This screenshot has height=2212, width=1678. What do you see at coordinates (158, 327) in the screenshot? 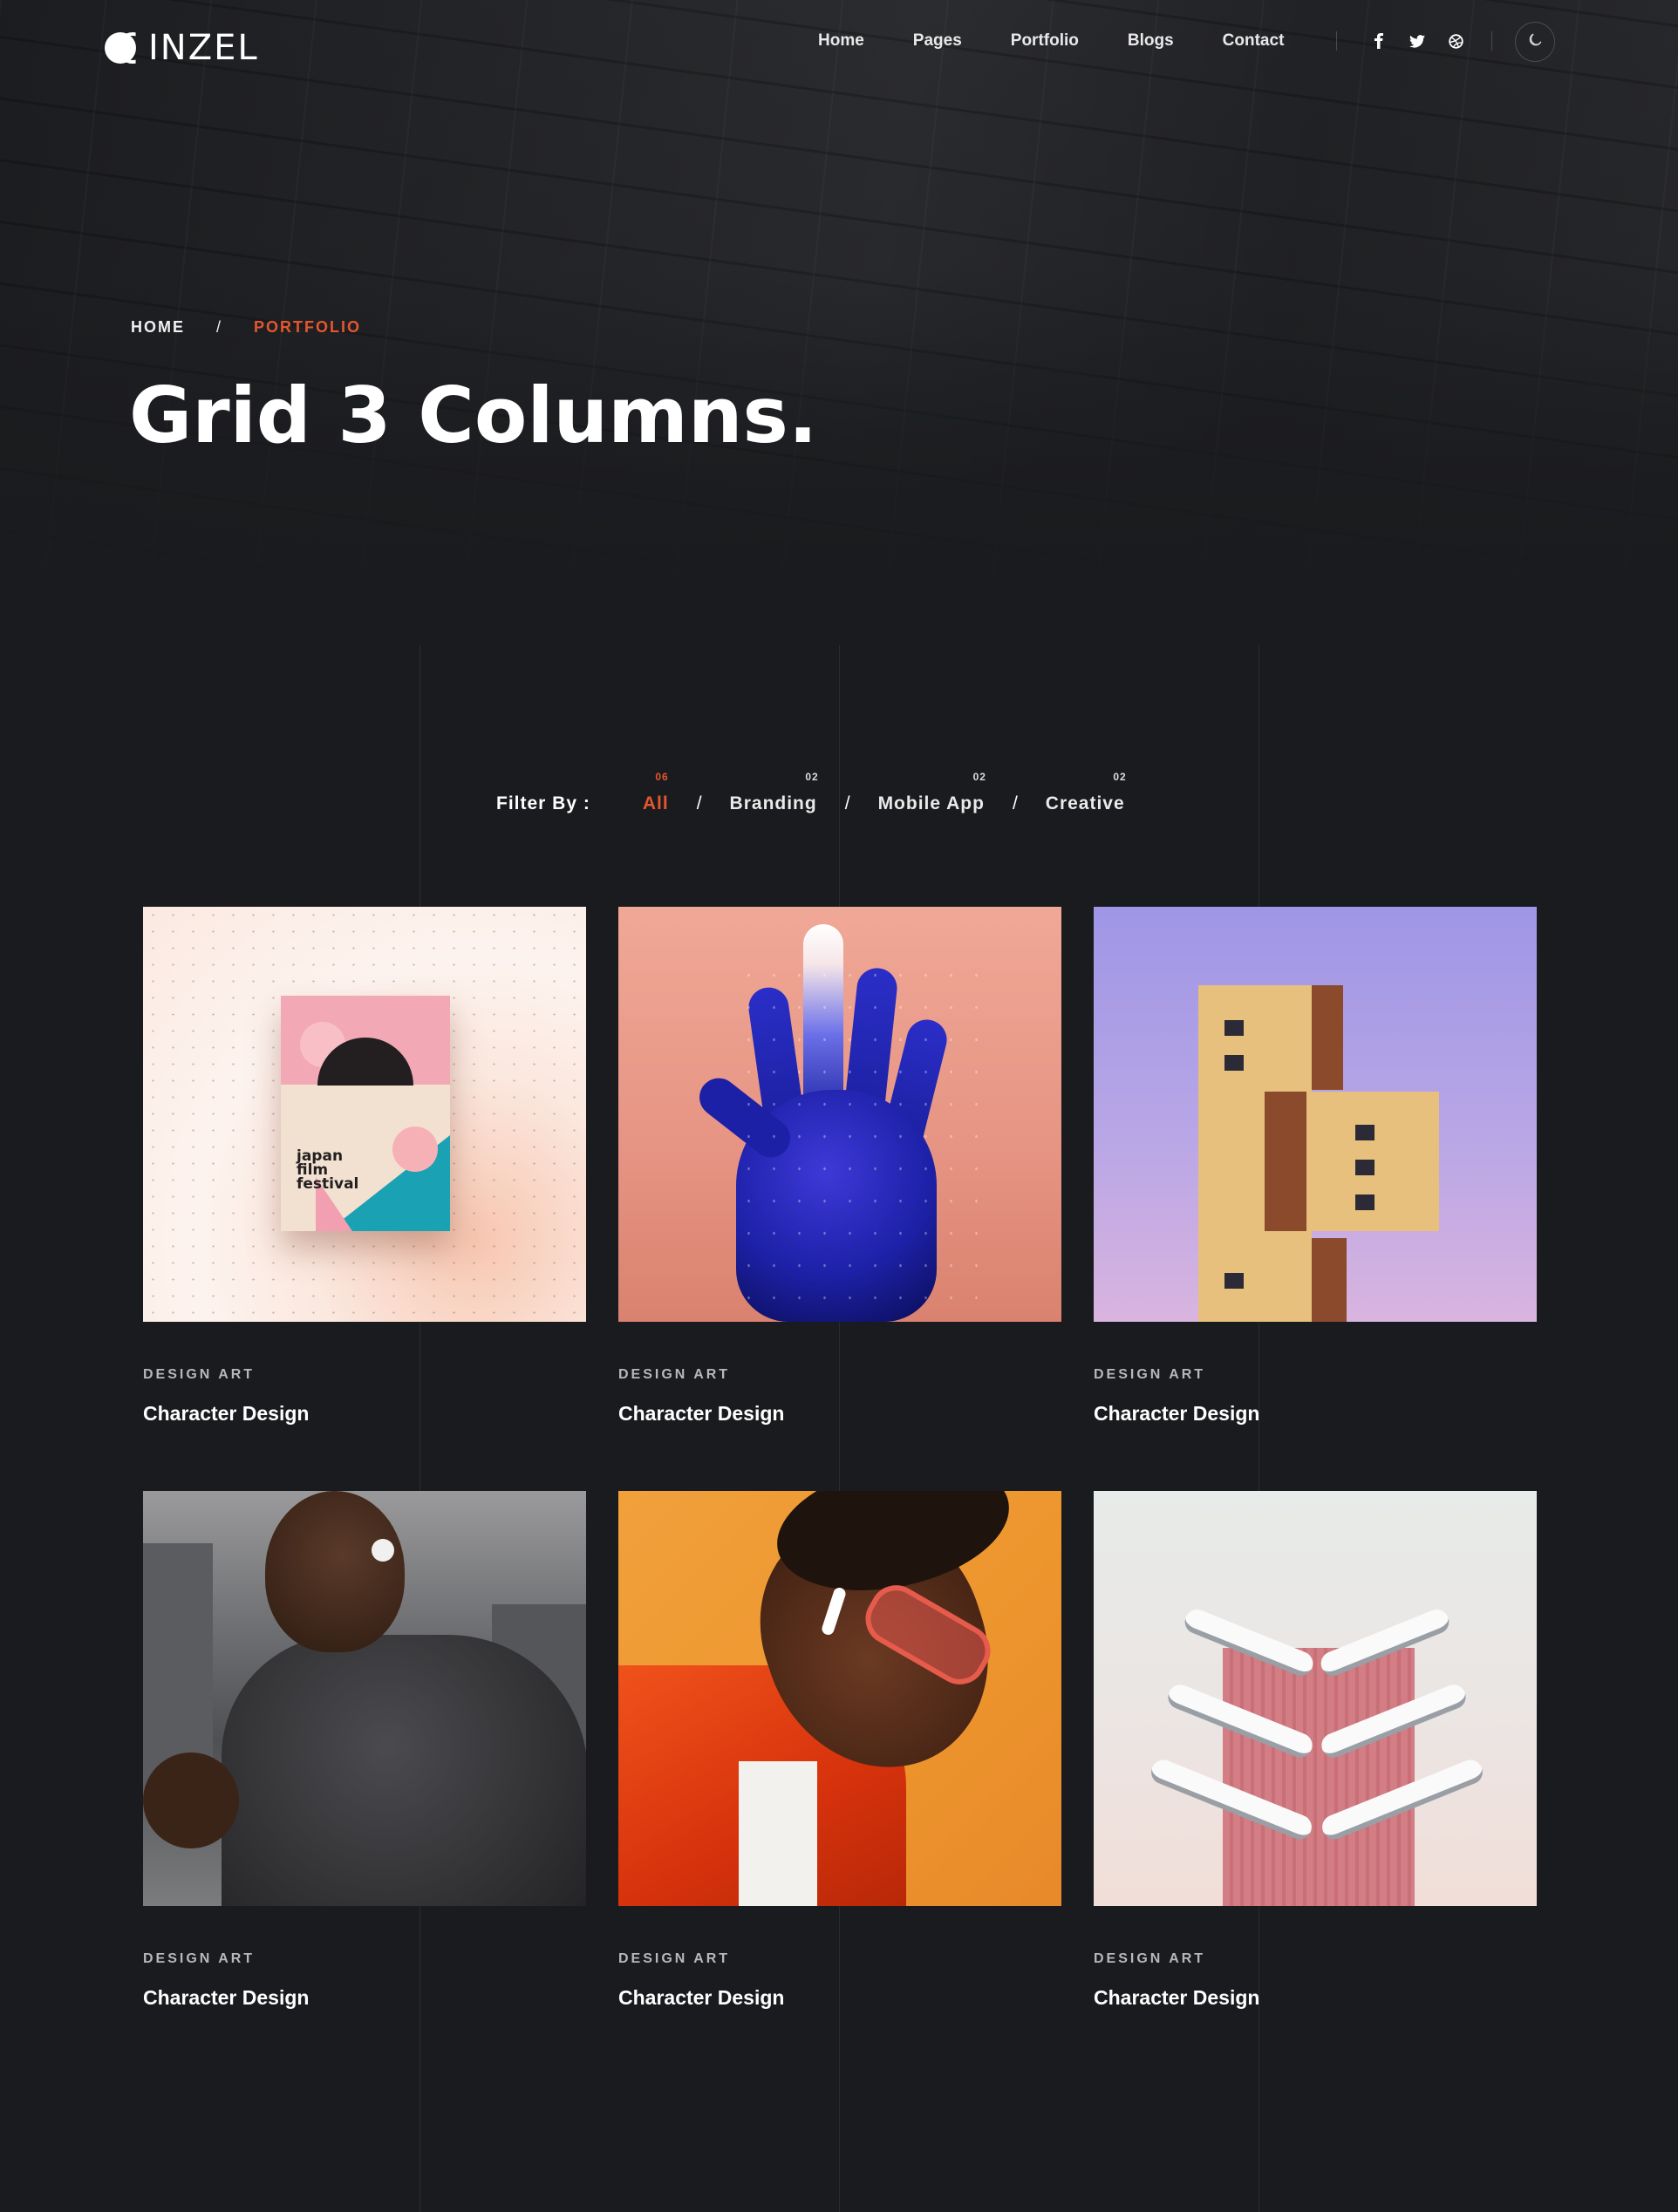
I see `breadcrumb-home: HOME` at bounding box center [158, 327].